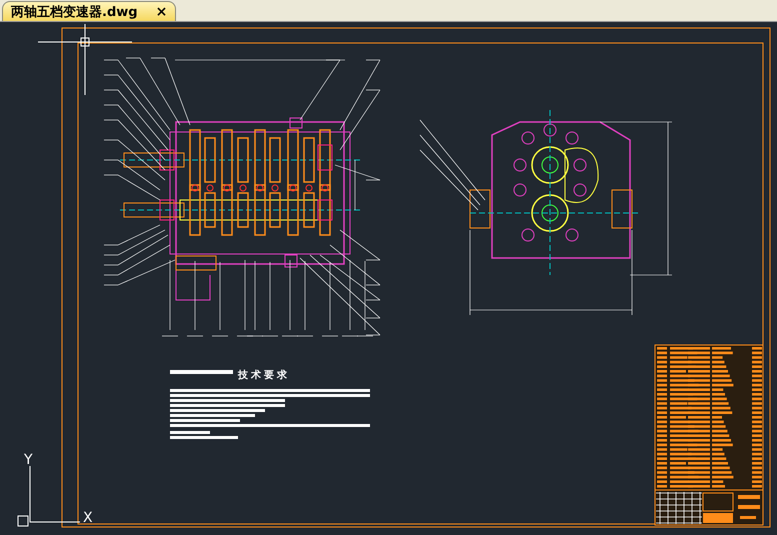 The width and height of the screenshot is (777, 535). What do you see at coordinates (88, 518) in the screenshot?
I see `ucs-x-label: X` at bounding box center [88, 518].